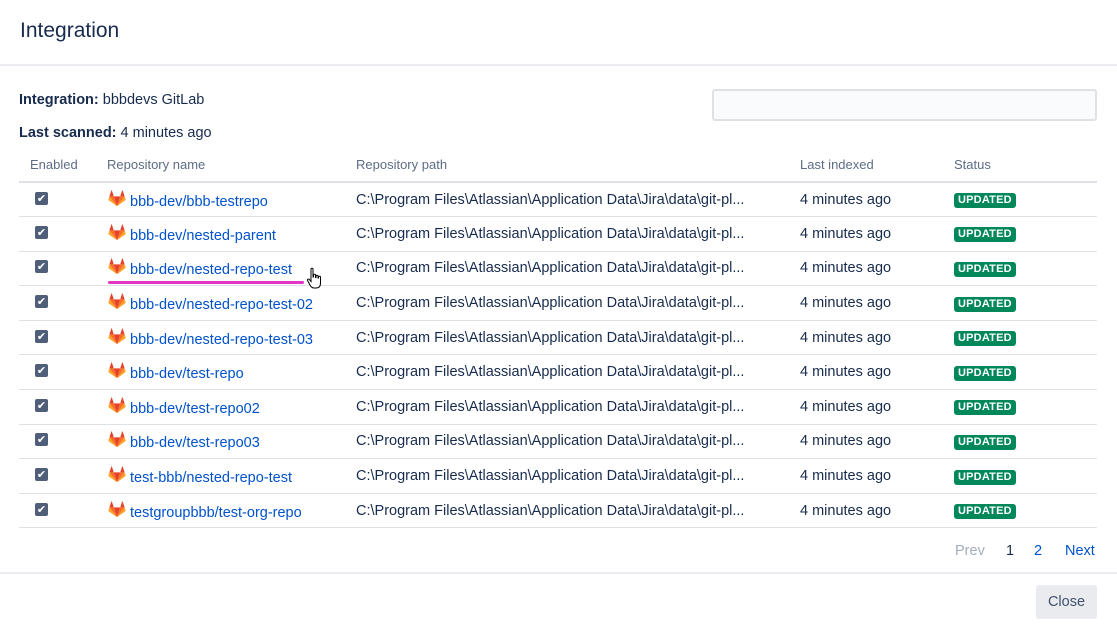 The width and height of the screenshot is (1117, 629). What do you see at coordinates (221, 305) in the screenshot?
I see `repository-link: bbb-dev/nested-repo-test-02` at bounding box center [221, 305].